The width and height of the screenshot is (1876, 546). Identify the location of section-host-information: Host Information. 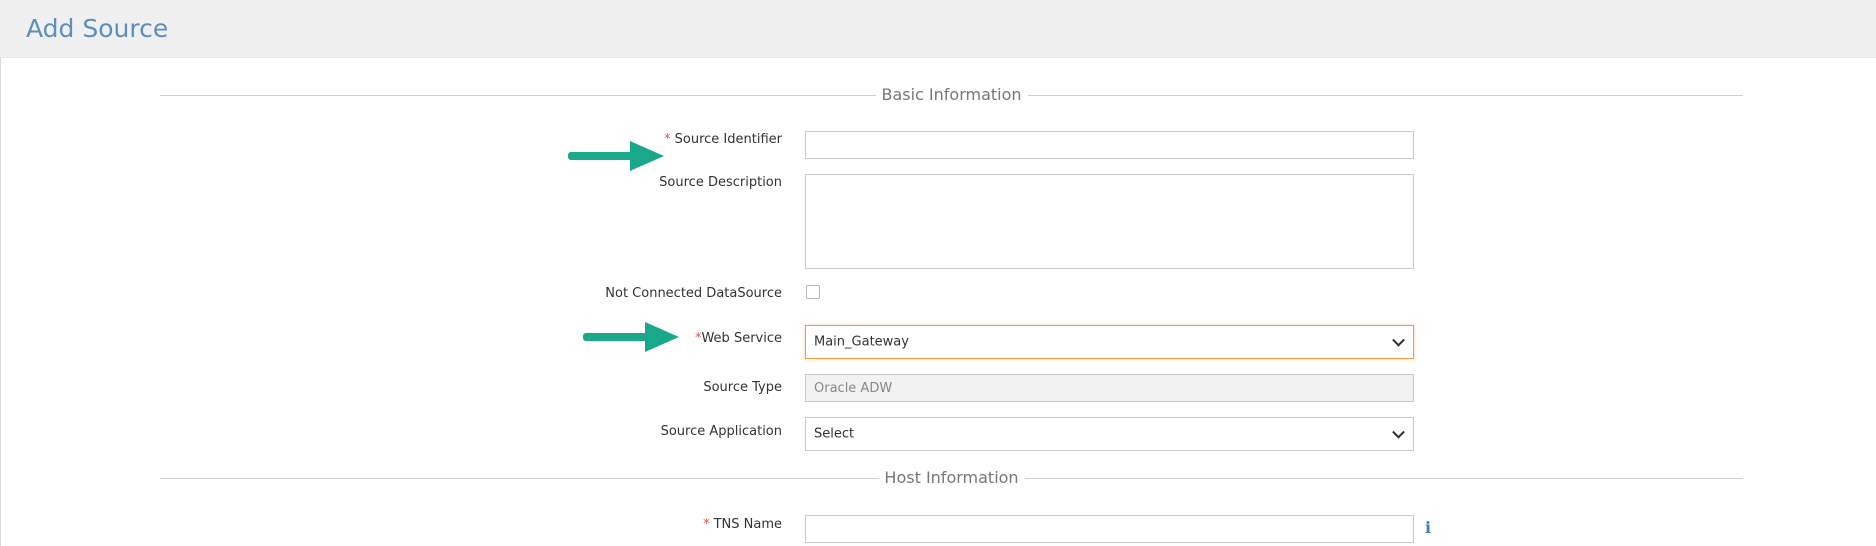
(951, 478).